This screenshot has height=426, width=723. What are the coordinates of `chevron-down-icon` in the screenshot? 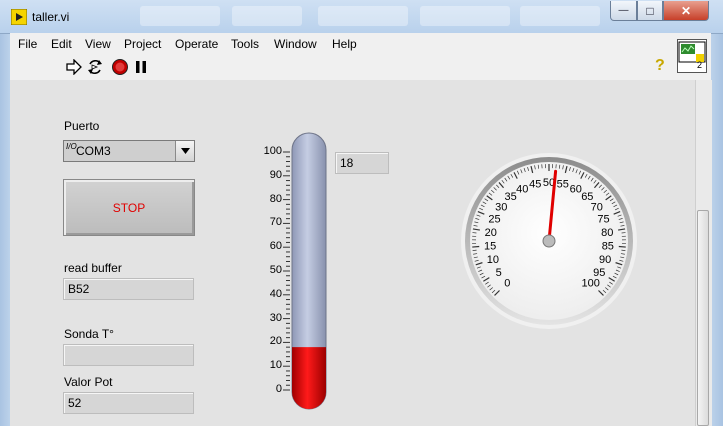 It's located at (185, 151).